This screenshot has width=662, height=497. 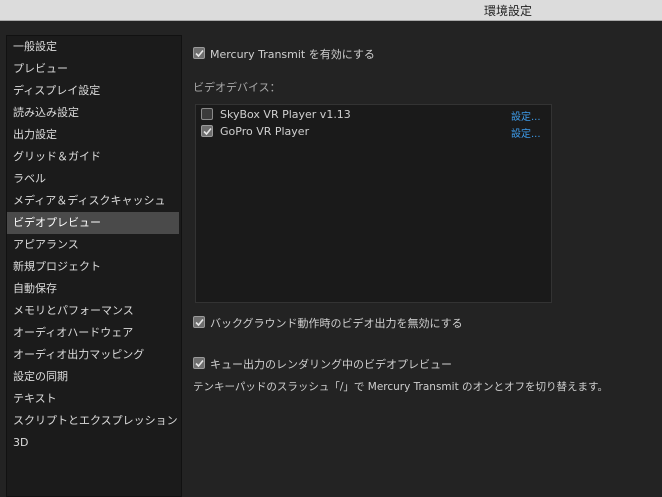 What do you see at coordinates (265, 131) in the screenshot?
I see `device-name-gopro: GoPro VR Player` at bounding box center [265, 131].